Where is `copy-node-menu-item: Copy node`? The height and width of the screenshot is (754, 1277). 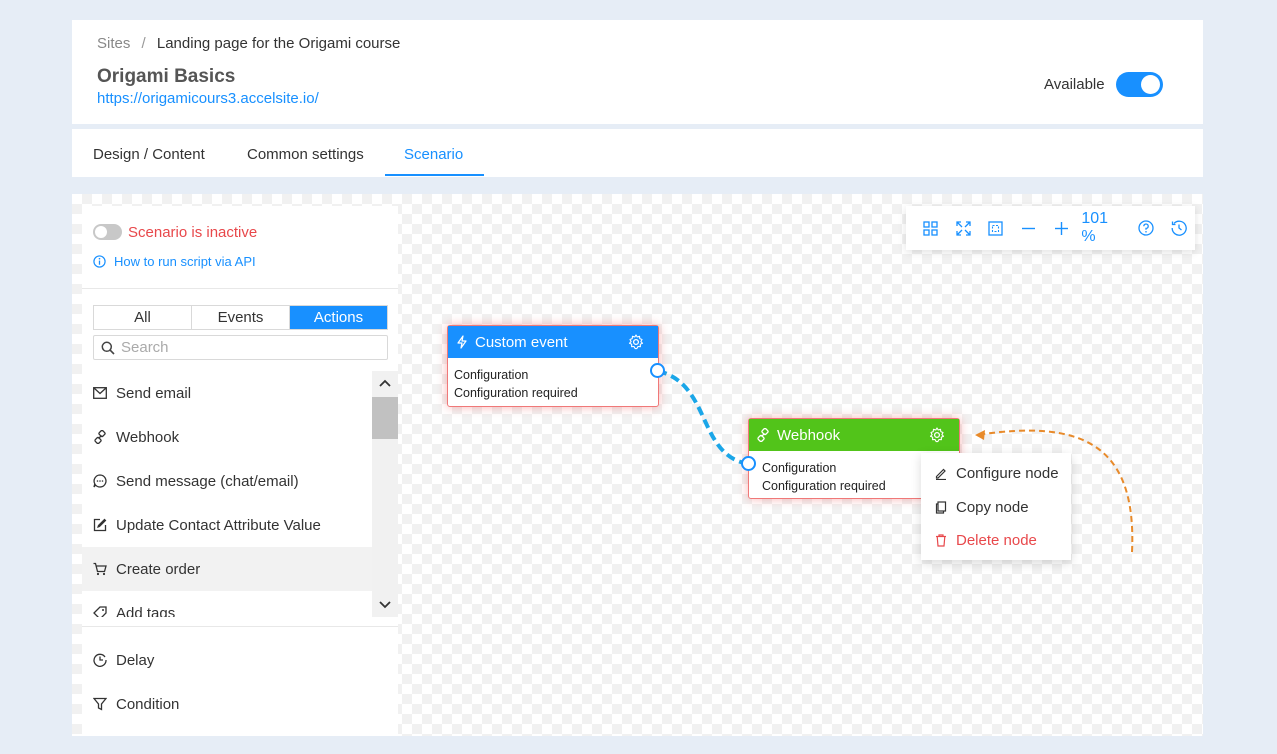 copy-node-menu-item: Copy node is located at coordinates (996, 508).